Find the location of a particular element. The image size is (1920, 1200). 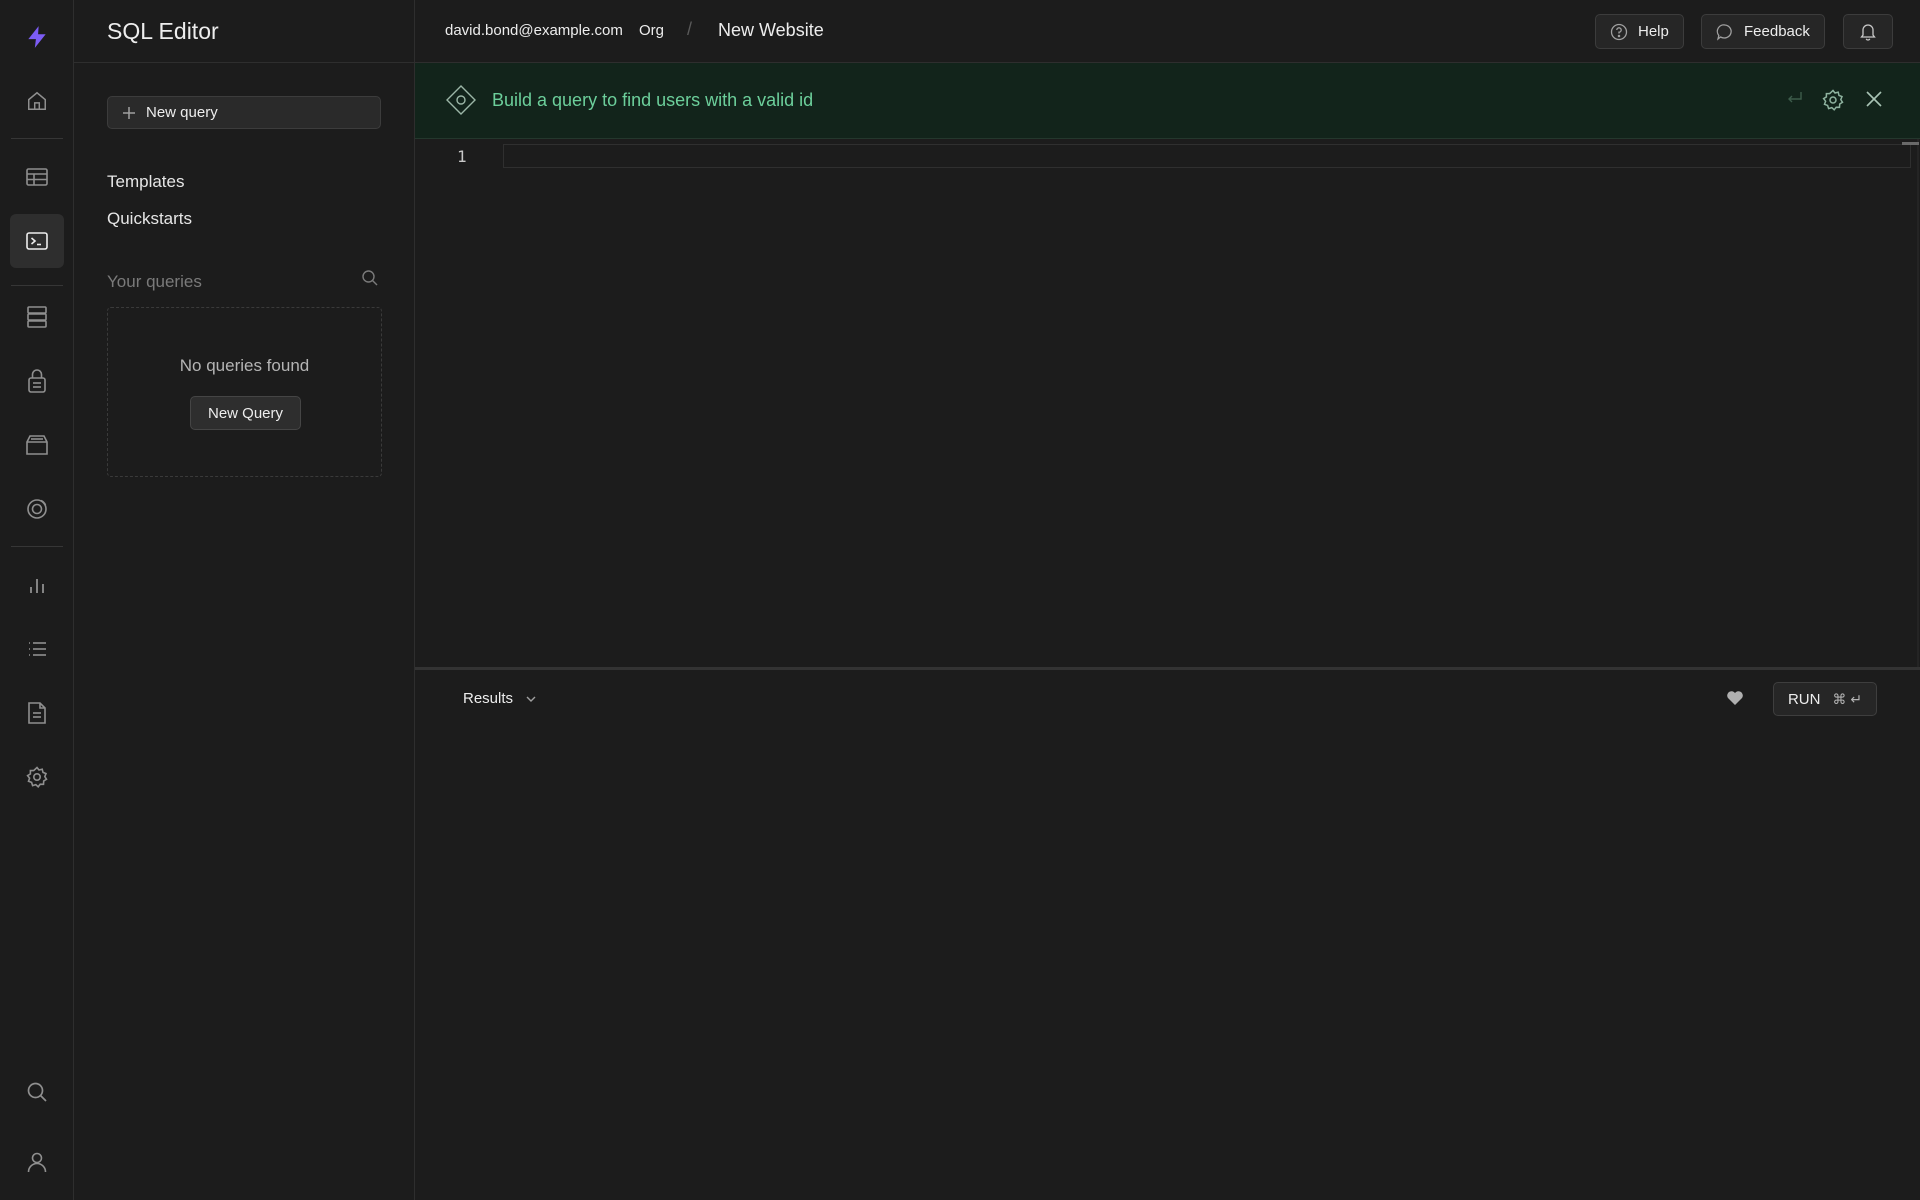

message-bubble-icon is located at coordinates (1725, 32).